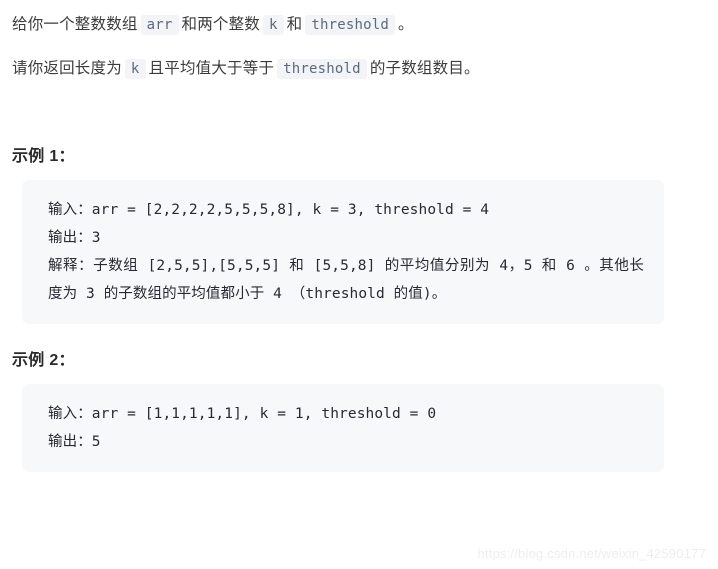 The image size is (718, 569). Describe the element at coordinates (591, 553) in the screenshot. I see `csdn-watermark: https://blog.csdn.net/weixin_42590177` at that location.